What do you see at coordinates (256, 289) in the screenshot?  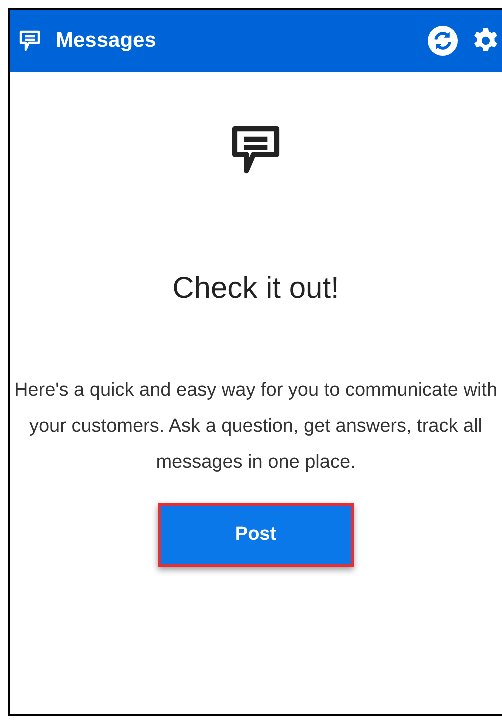 I see `empty-state-heading: Check it out!` at bounding box center [256, 289].